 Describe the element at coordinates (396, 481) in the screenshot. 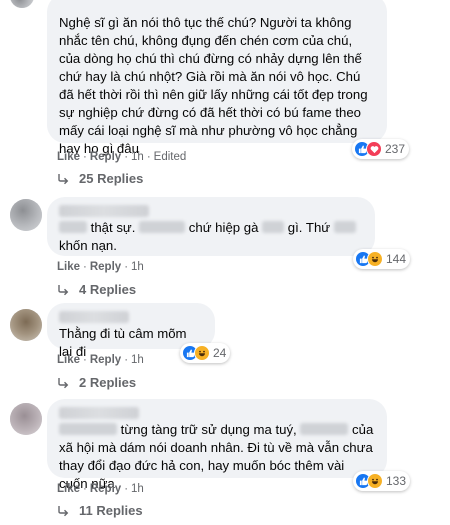

I see `reaction-count: 133` at that location.